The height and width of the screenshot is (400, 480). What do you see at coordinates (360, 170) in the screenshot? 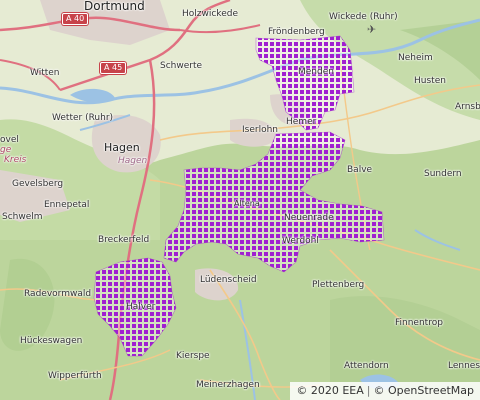
I see `place-balve: Balve` at bounding box center [360, 170].